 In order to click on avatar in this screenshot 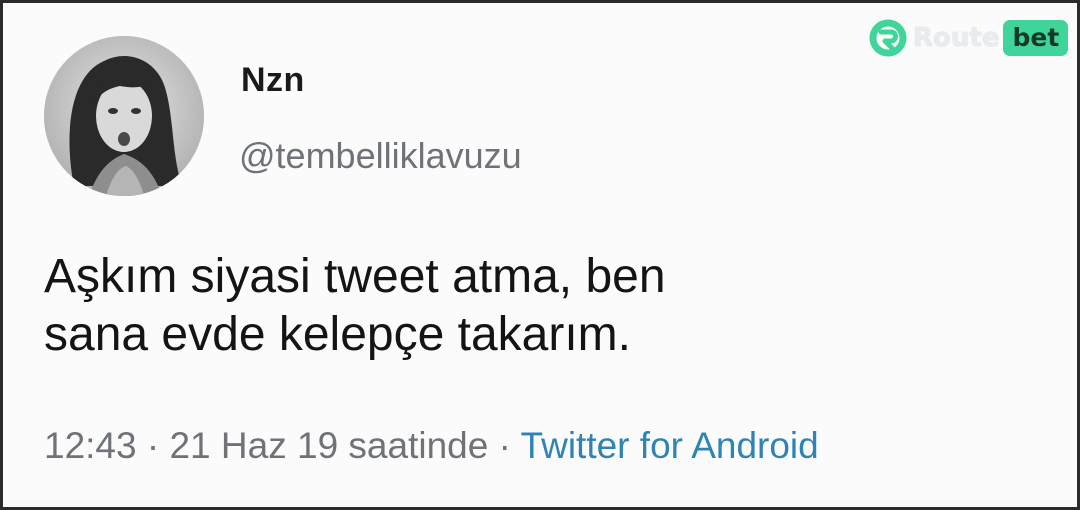, I will do `click(124, 116)`.